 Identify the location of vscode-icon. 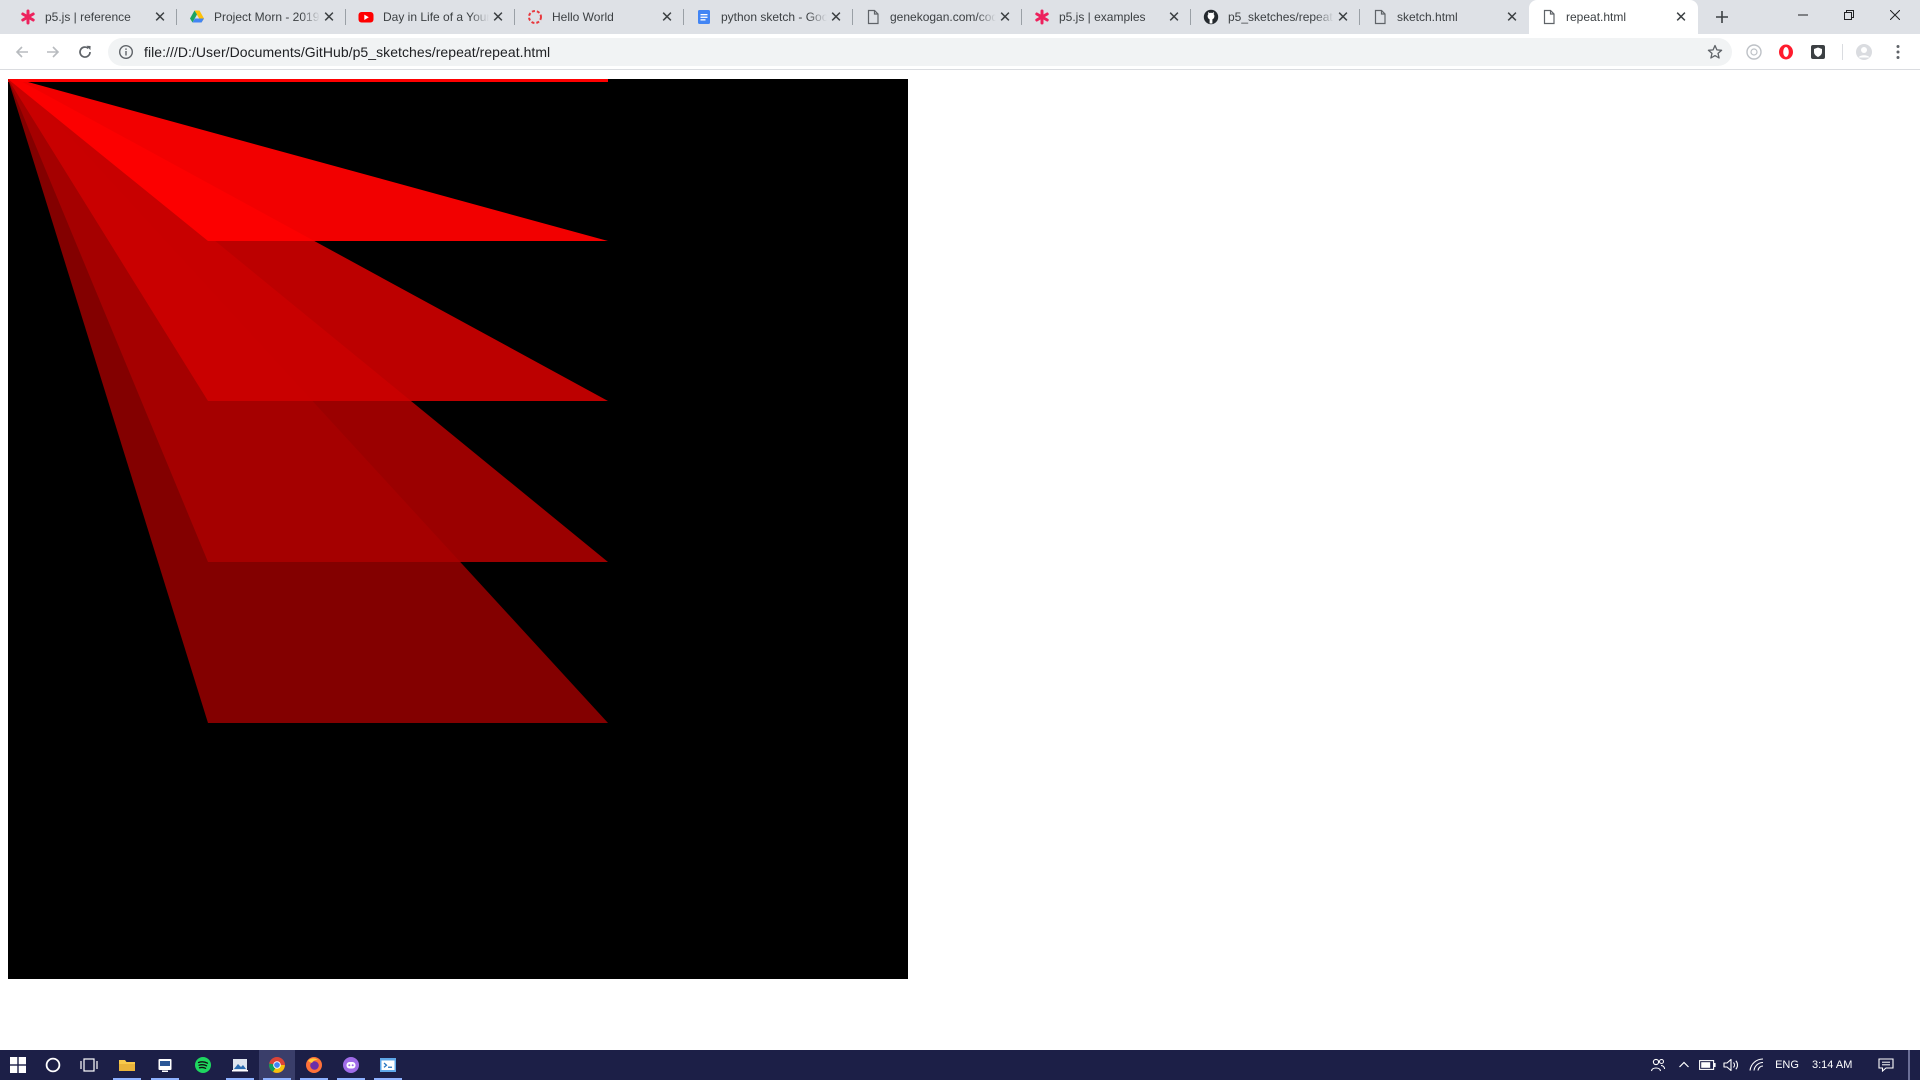
(388, 1065).